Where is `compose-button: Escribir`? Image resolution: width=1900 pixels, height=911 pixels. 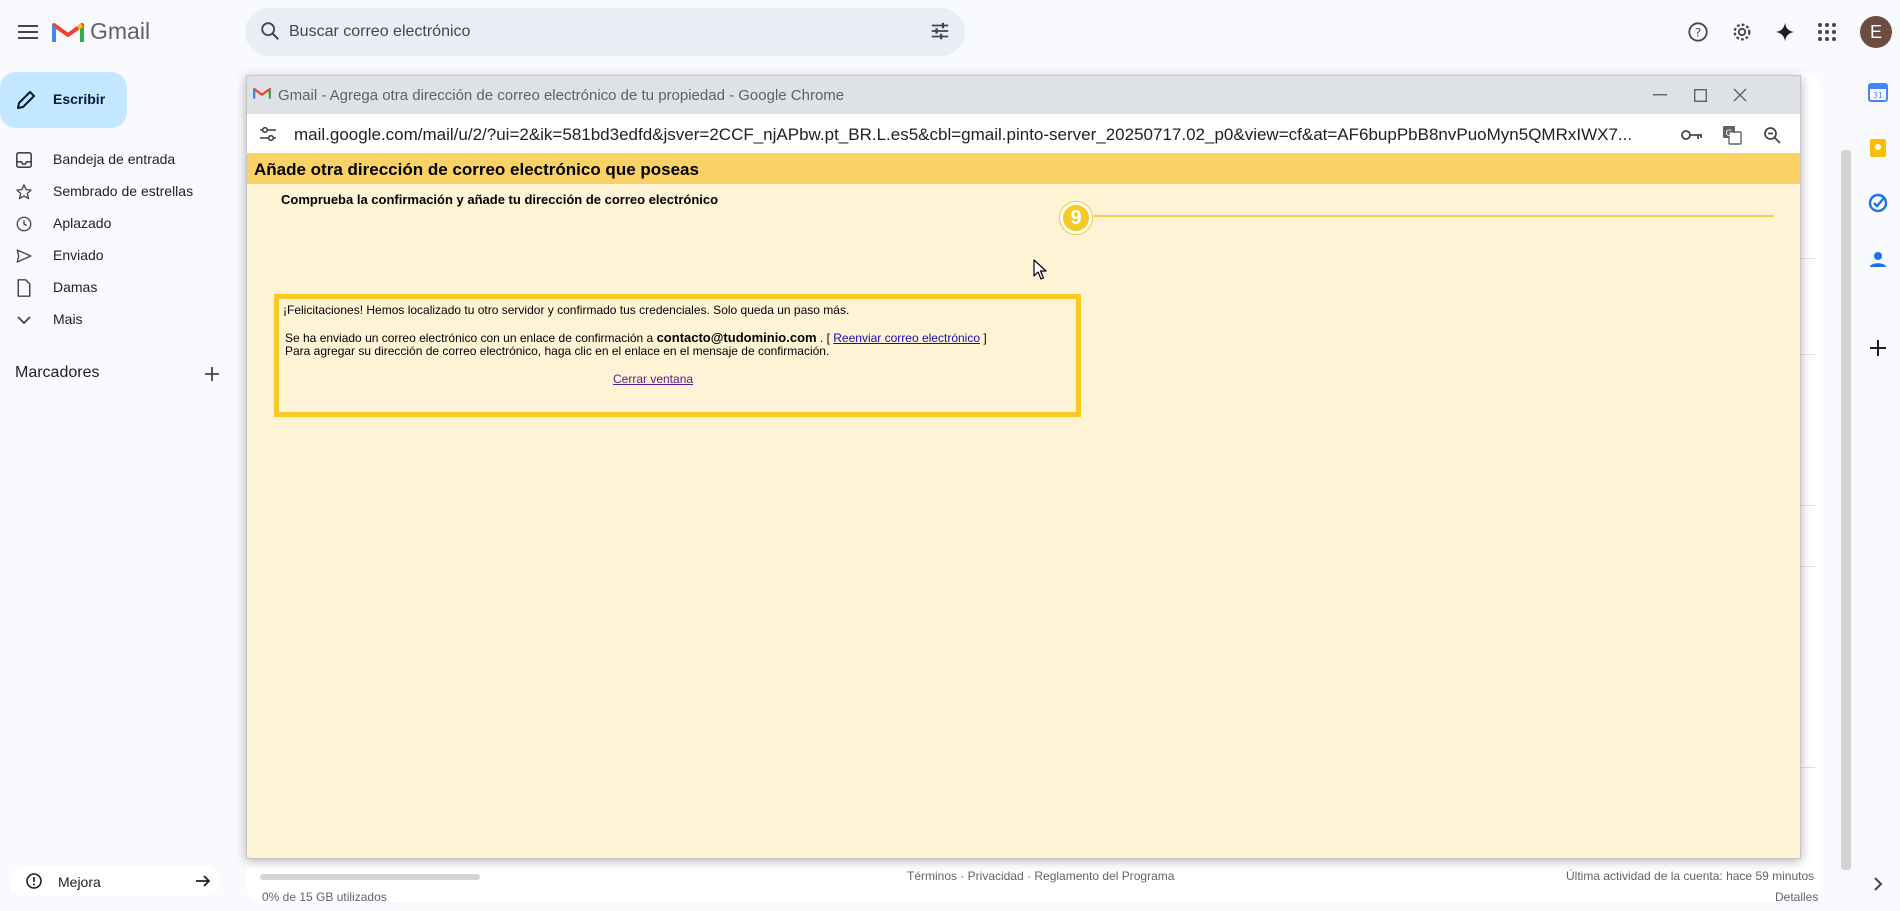 compose-button: Escribir is located at coordinates (63, 100).